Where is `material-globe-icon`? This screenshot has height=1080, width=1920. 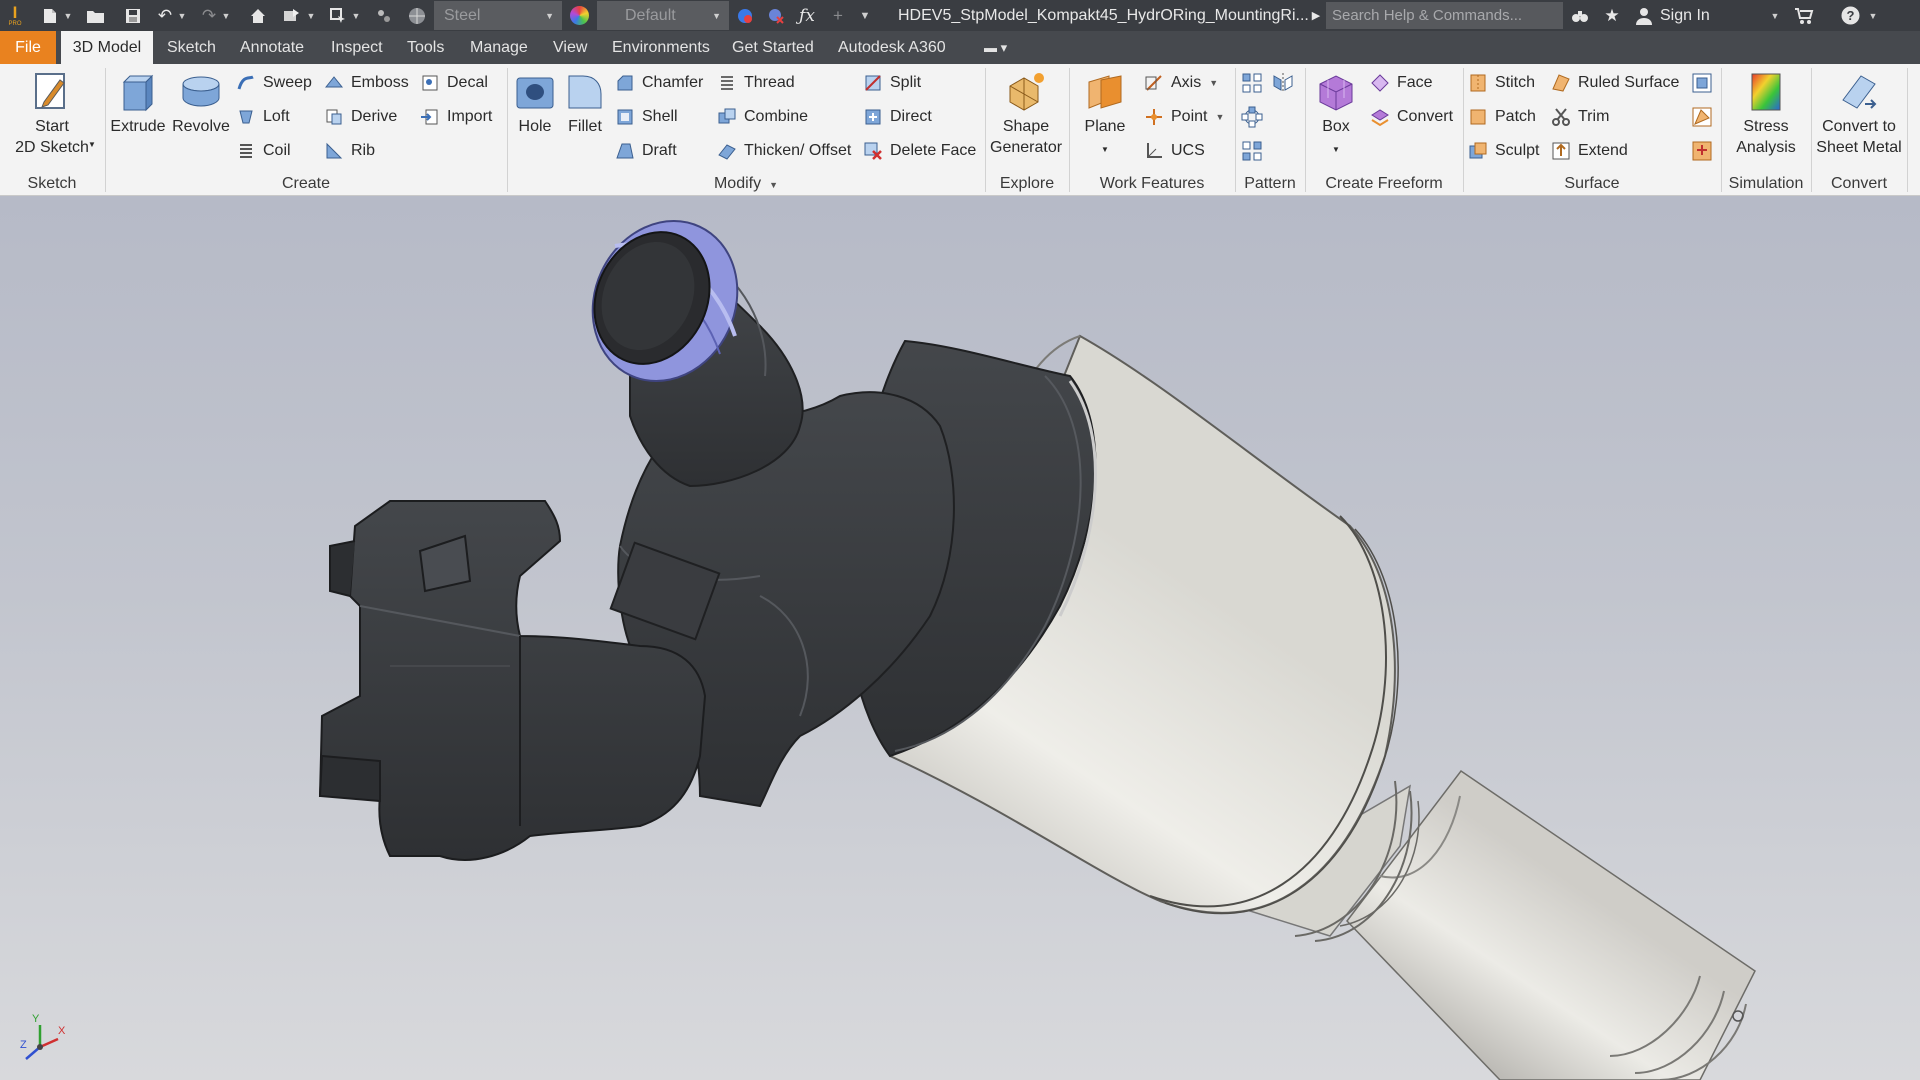 material-globe-icon is located at coordinates (417, 15).